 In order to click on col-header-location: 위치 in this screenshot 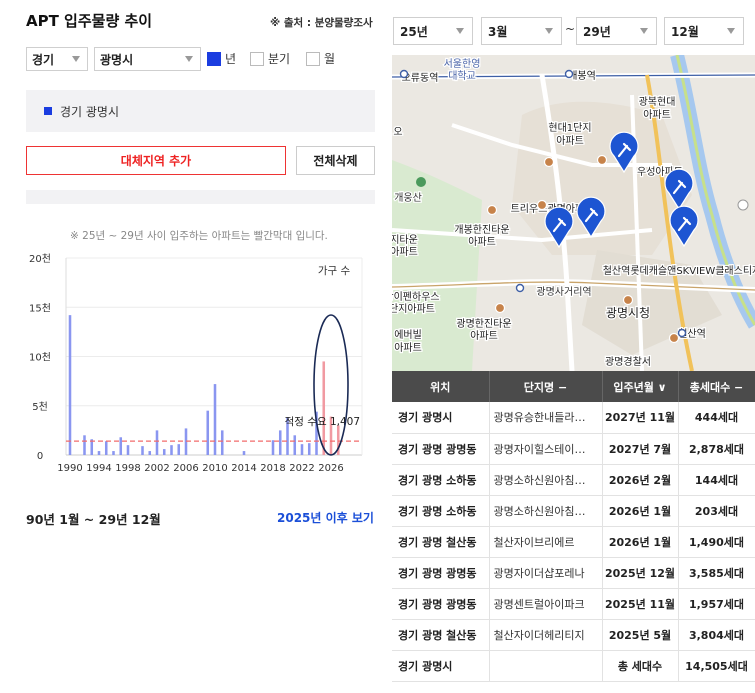, I will do `click(441, 386)`.